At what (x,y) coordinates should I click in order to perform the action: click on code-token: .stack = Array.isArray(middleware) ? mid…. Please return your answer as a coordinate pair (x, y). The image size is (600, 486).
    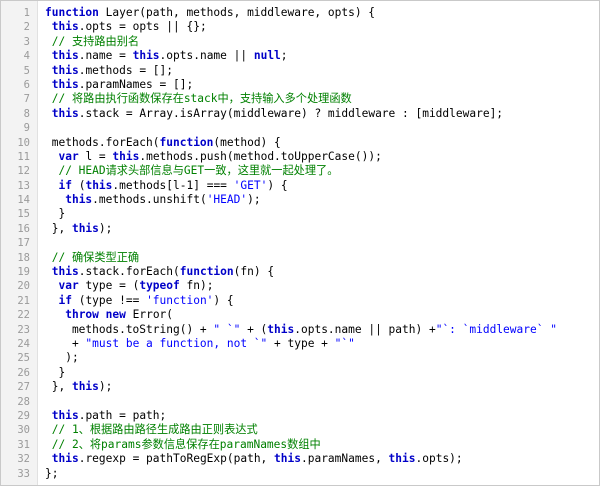
    Looking at the image, I should click on (291, 113).